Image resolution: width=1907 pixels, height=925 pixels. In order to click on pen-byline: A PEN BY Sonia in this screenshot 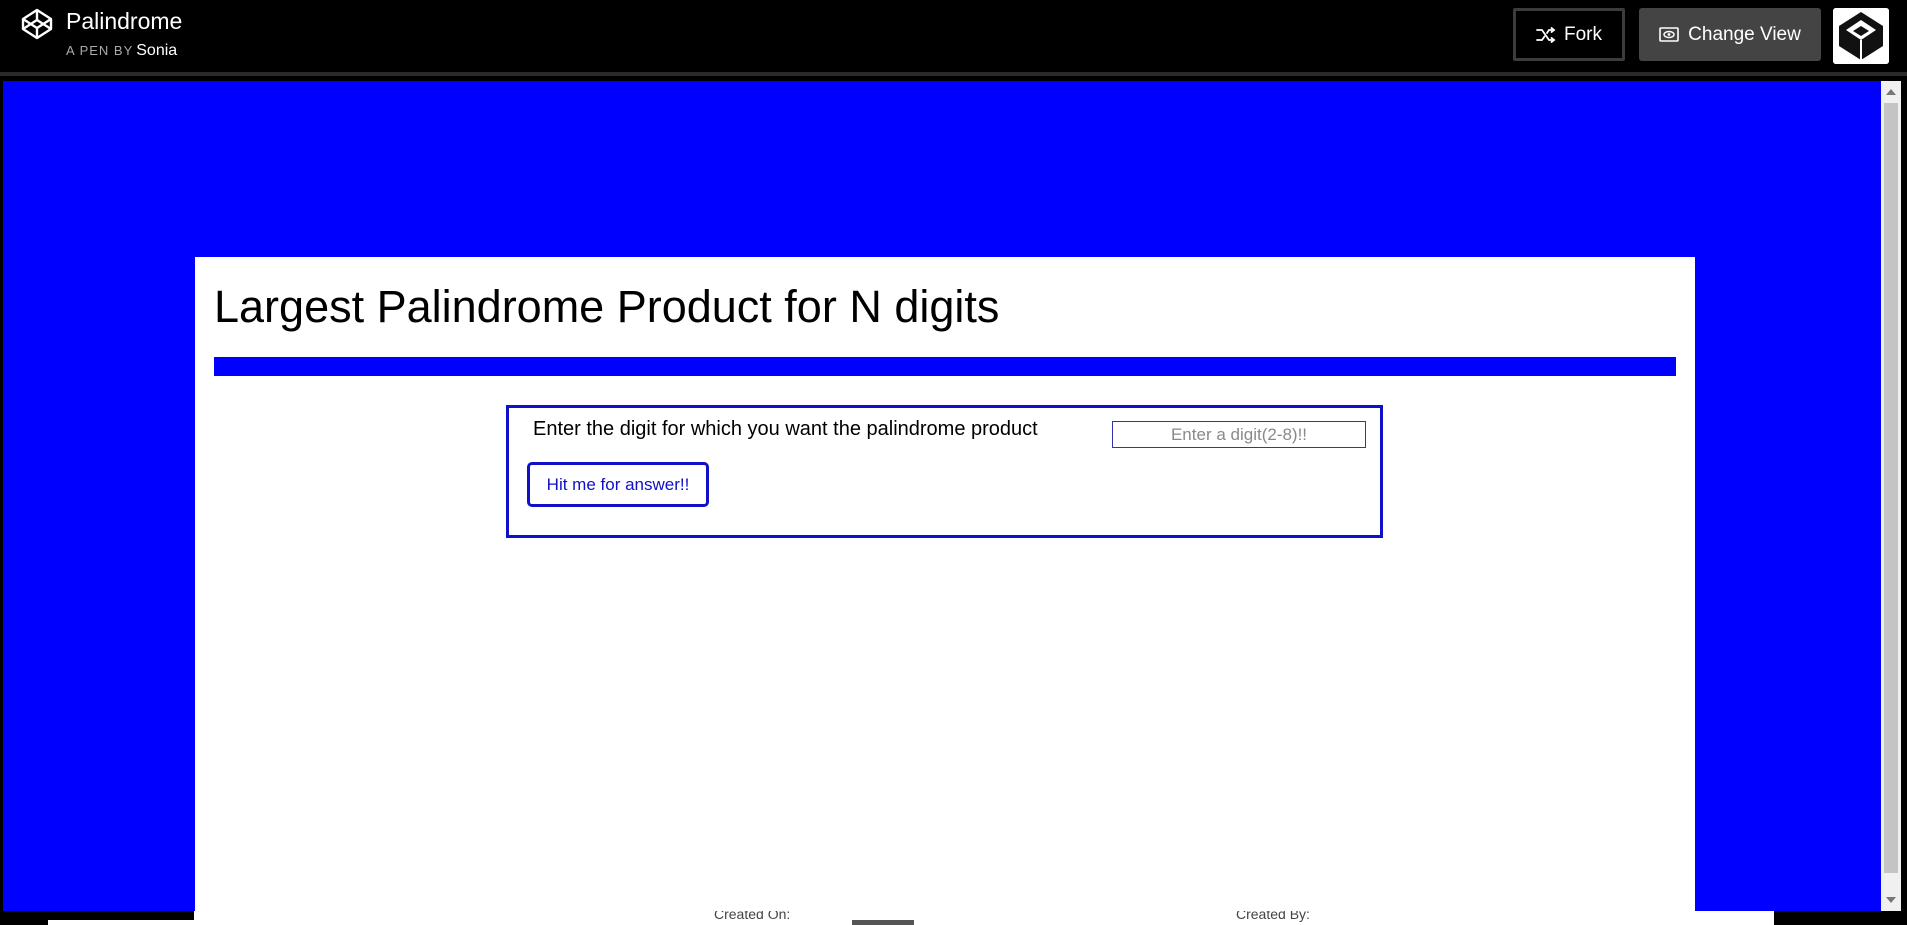, I will do `click(121, 51)`.